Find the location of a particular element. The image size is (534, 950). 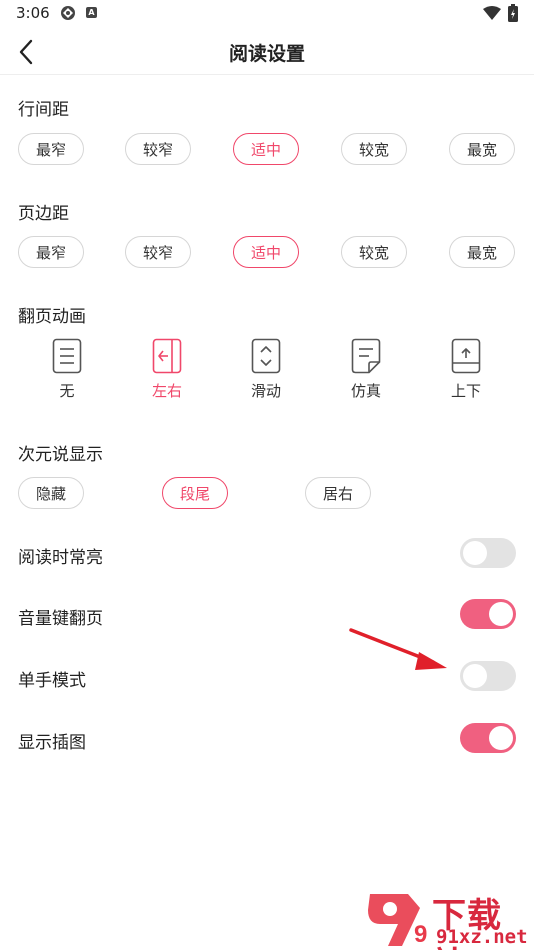

ciyuan-display-title: 次元说显示 is located at coordinates (60, 455).